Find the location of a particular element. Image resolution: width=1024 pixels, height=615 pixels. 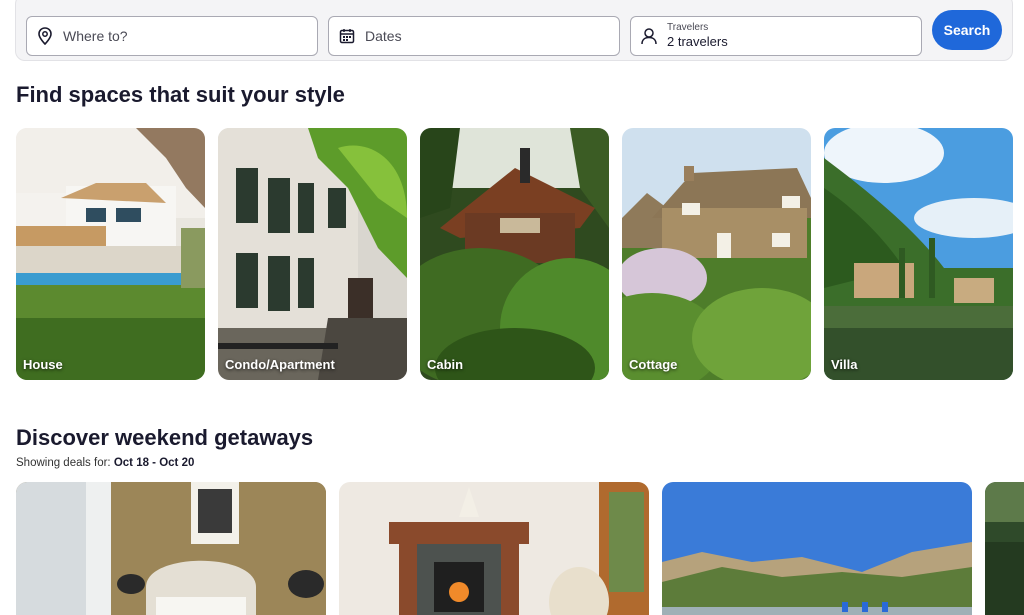

deals-prefix: Showing deals for: is located at coordinates (63, 463).